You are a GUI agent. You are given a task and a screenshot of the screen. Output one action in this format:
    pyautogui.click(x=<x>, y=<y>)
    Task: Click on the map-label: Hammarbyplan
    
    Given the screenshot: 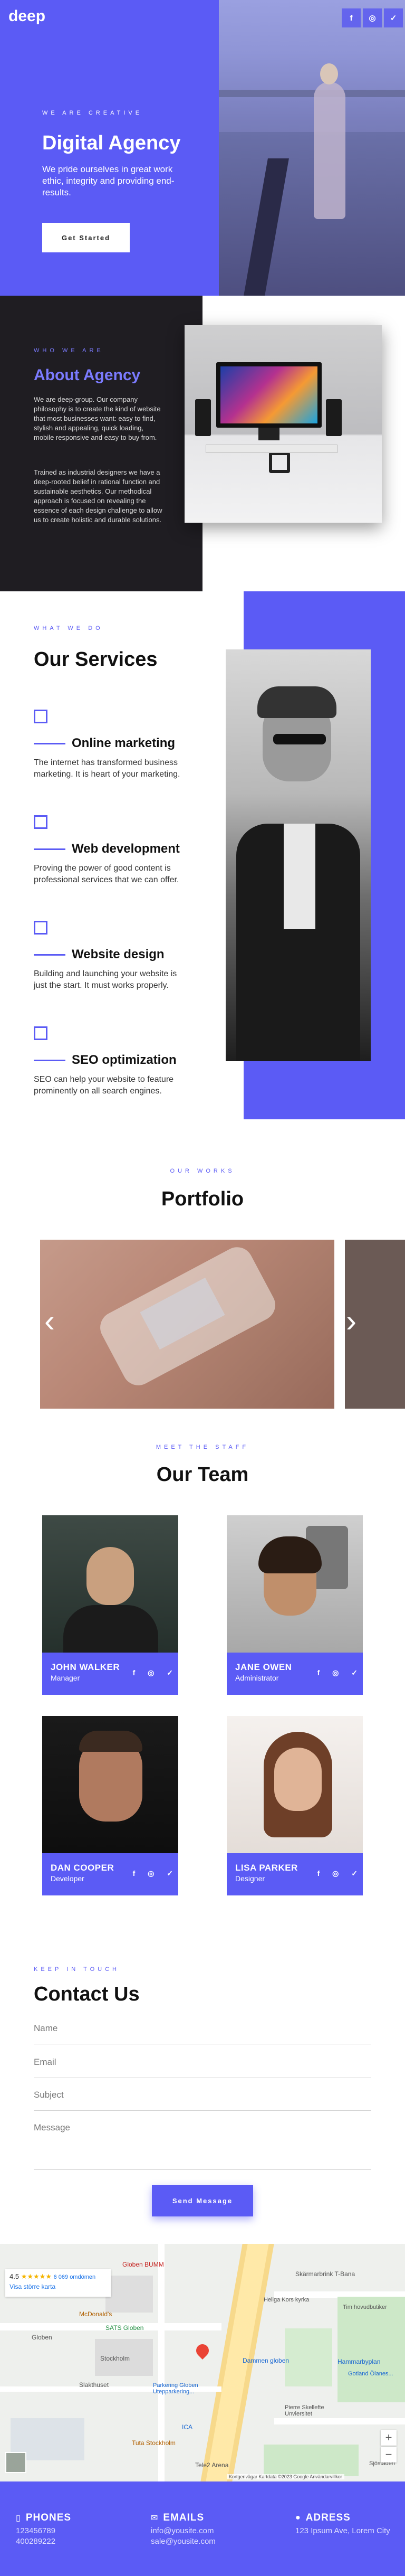 What is the action you would take?
    pyautogui.click(x=359, y=2361)
    